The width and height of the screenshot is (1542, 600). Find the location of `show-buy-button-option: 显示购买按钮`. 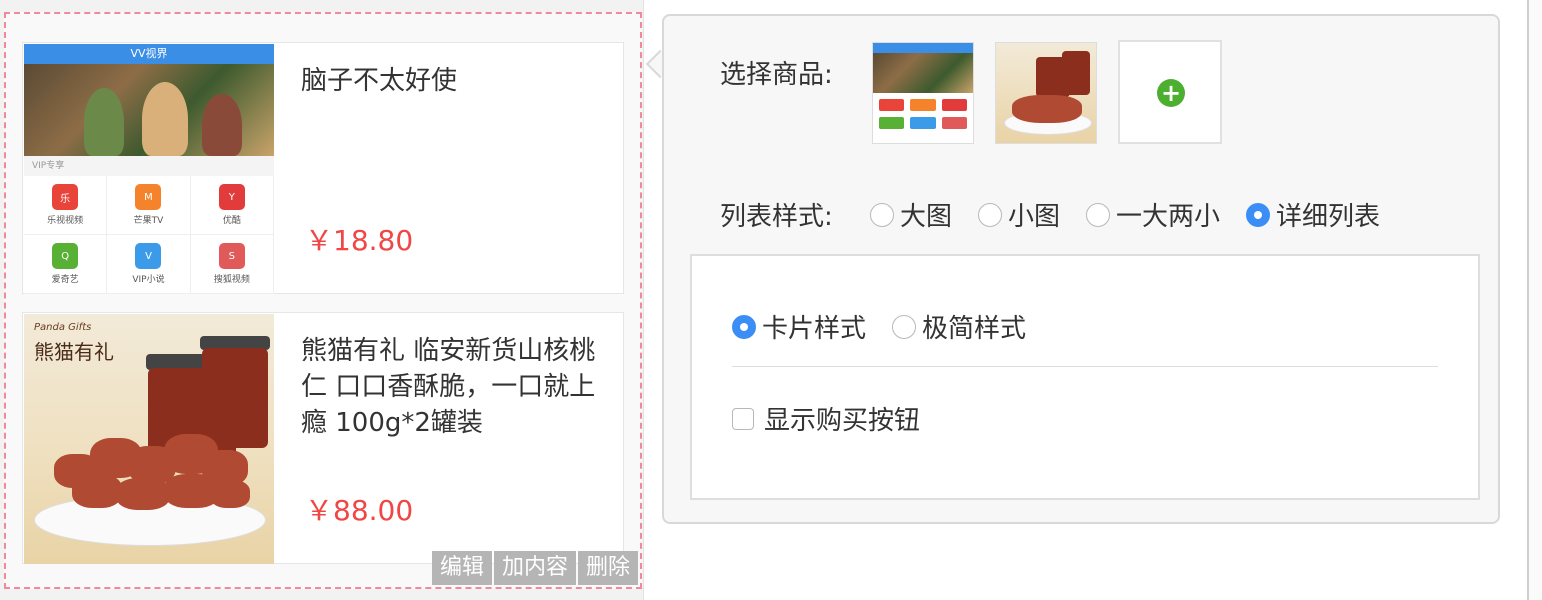

show-buy-button-option: 显示购买按钮 is located at coordinates (826, 418).